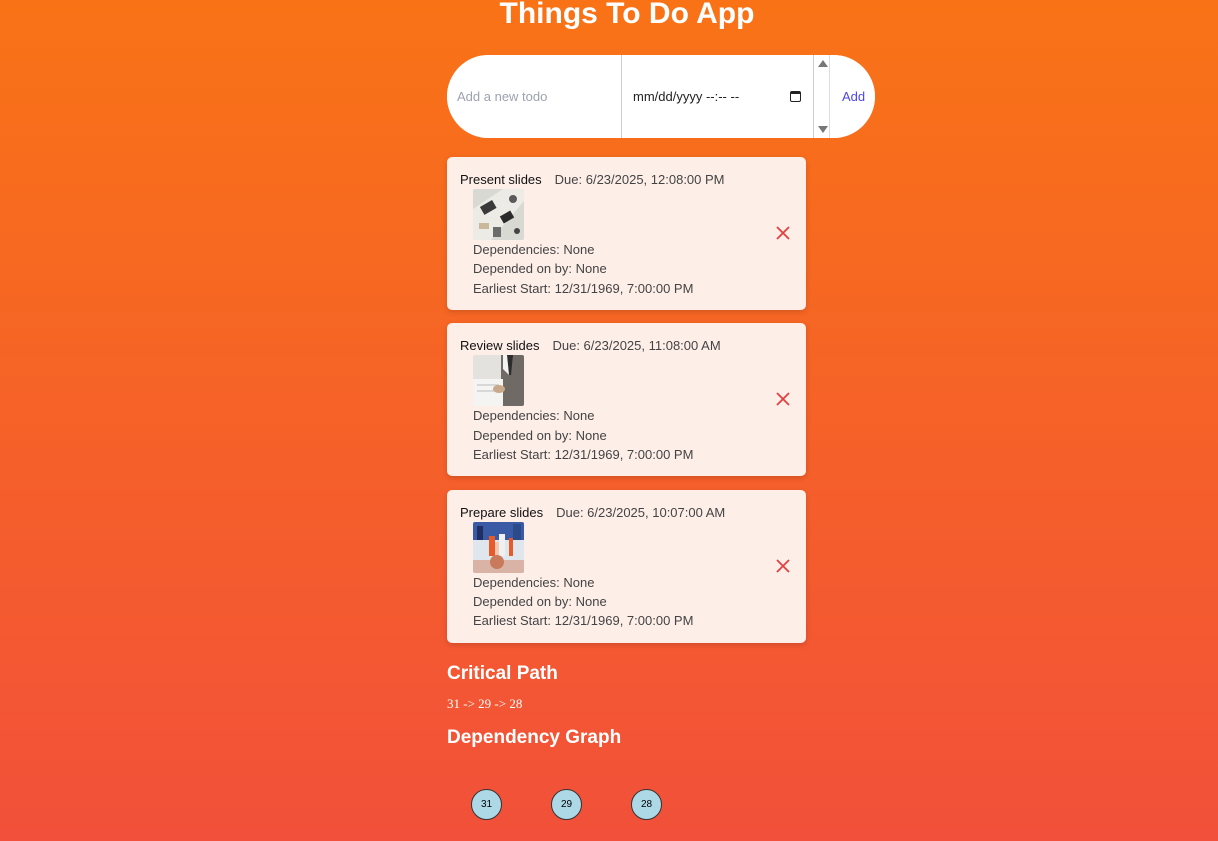  Describe the element at coordinates (646, 804) in the screenshot. I see `graph-node: 28` at that location.